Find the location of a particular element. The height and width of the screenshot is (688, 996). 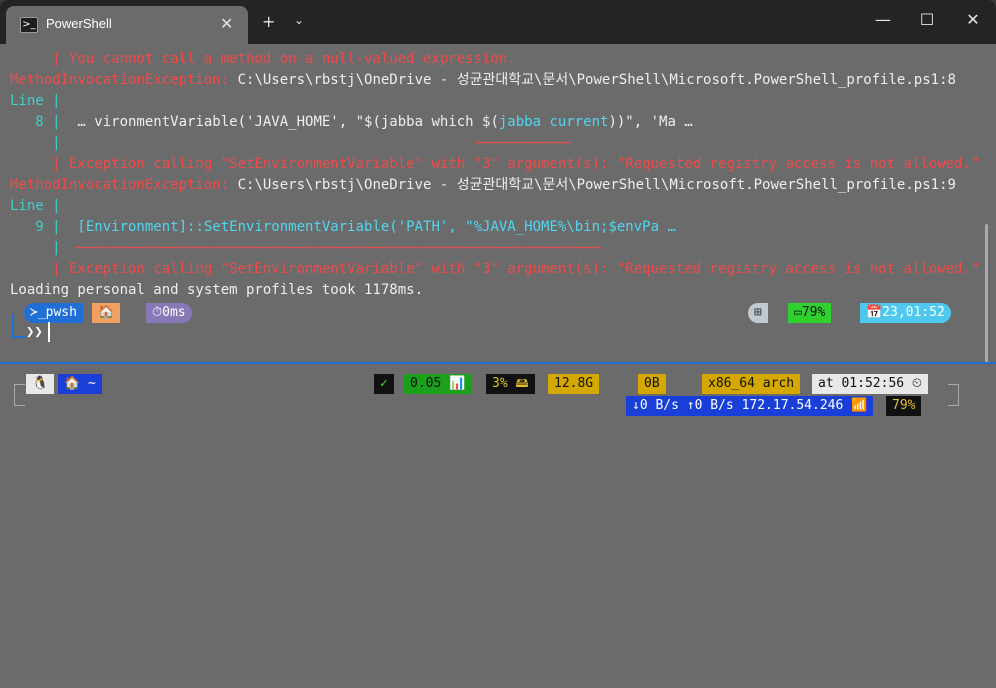

pane-separator is located at coordinates (498, 363).